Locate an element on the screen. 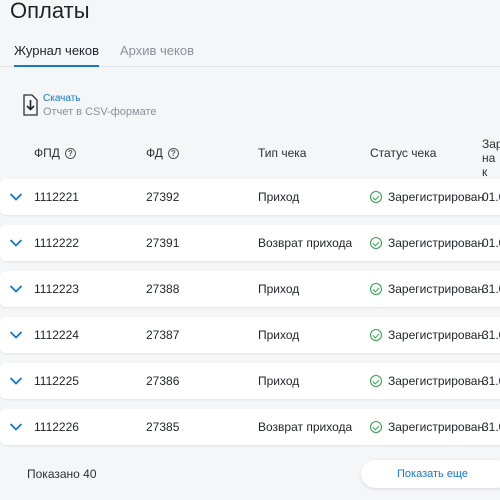 The image size is (500, 500). header-fpd-label: ФПД is located at coordinates (47, 153).